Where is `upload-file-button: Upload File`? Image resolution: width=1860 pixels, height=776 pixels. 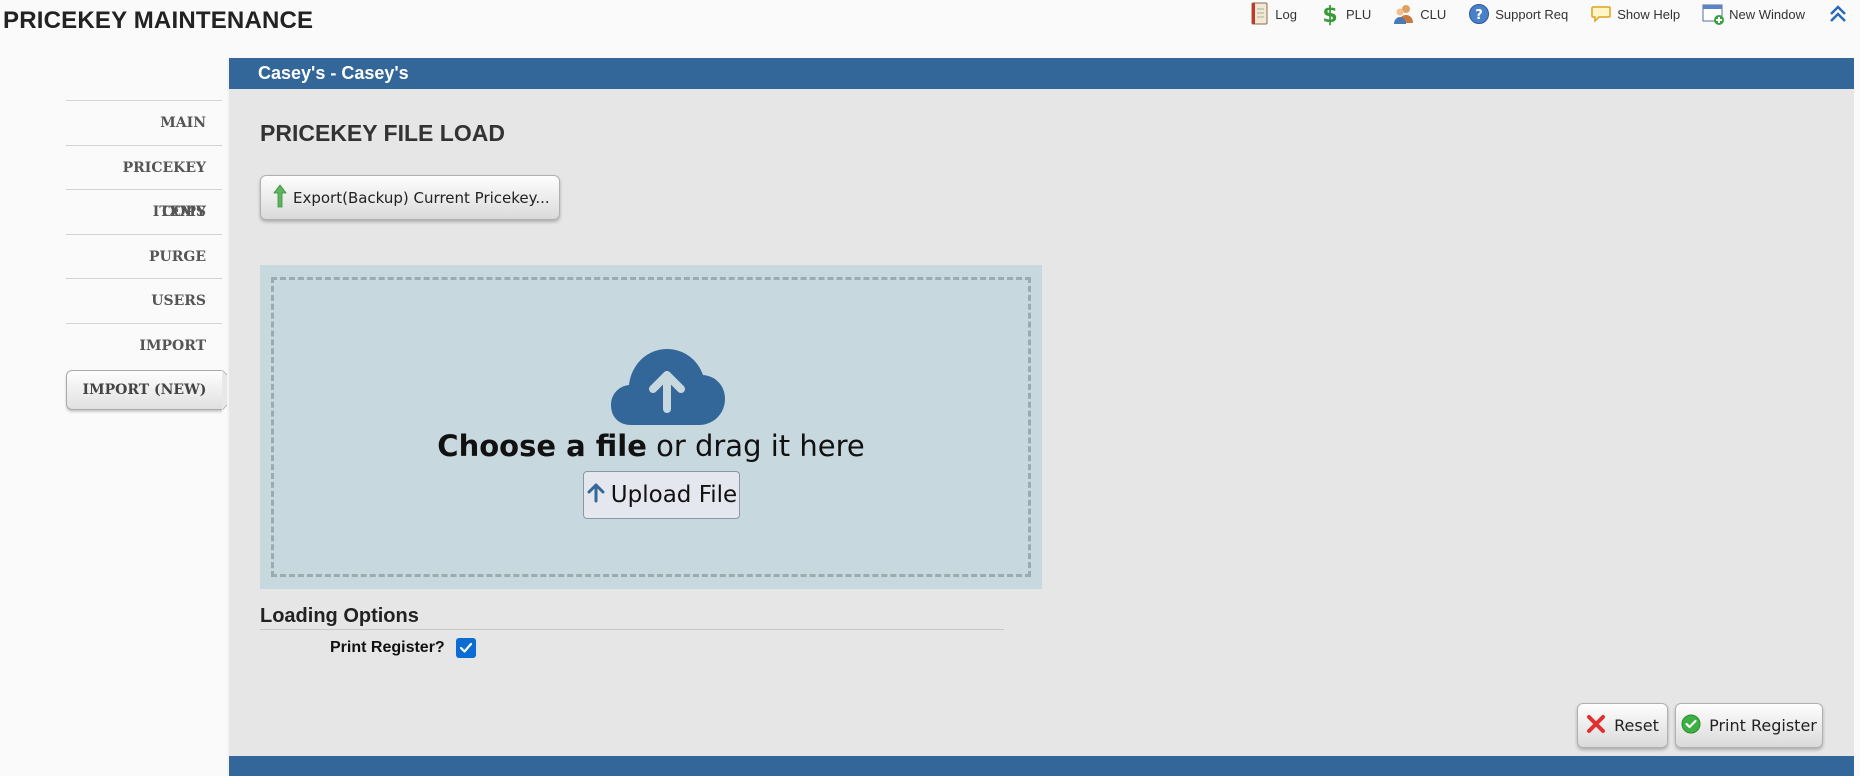
upload-file-button: Upload File is located at coordinates (661, 495).